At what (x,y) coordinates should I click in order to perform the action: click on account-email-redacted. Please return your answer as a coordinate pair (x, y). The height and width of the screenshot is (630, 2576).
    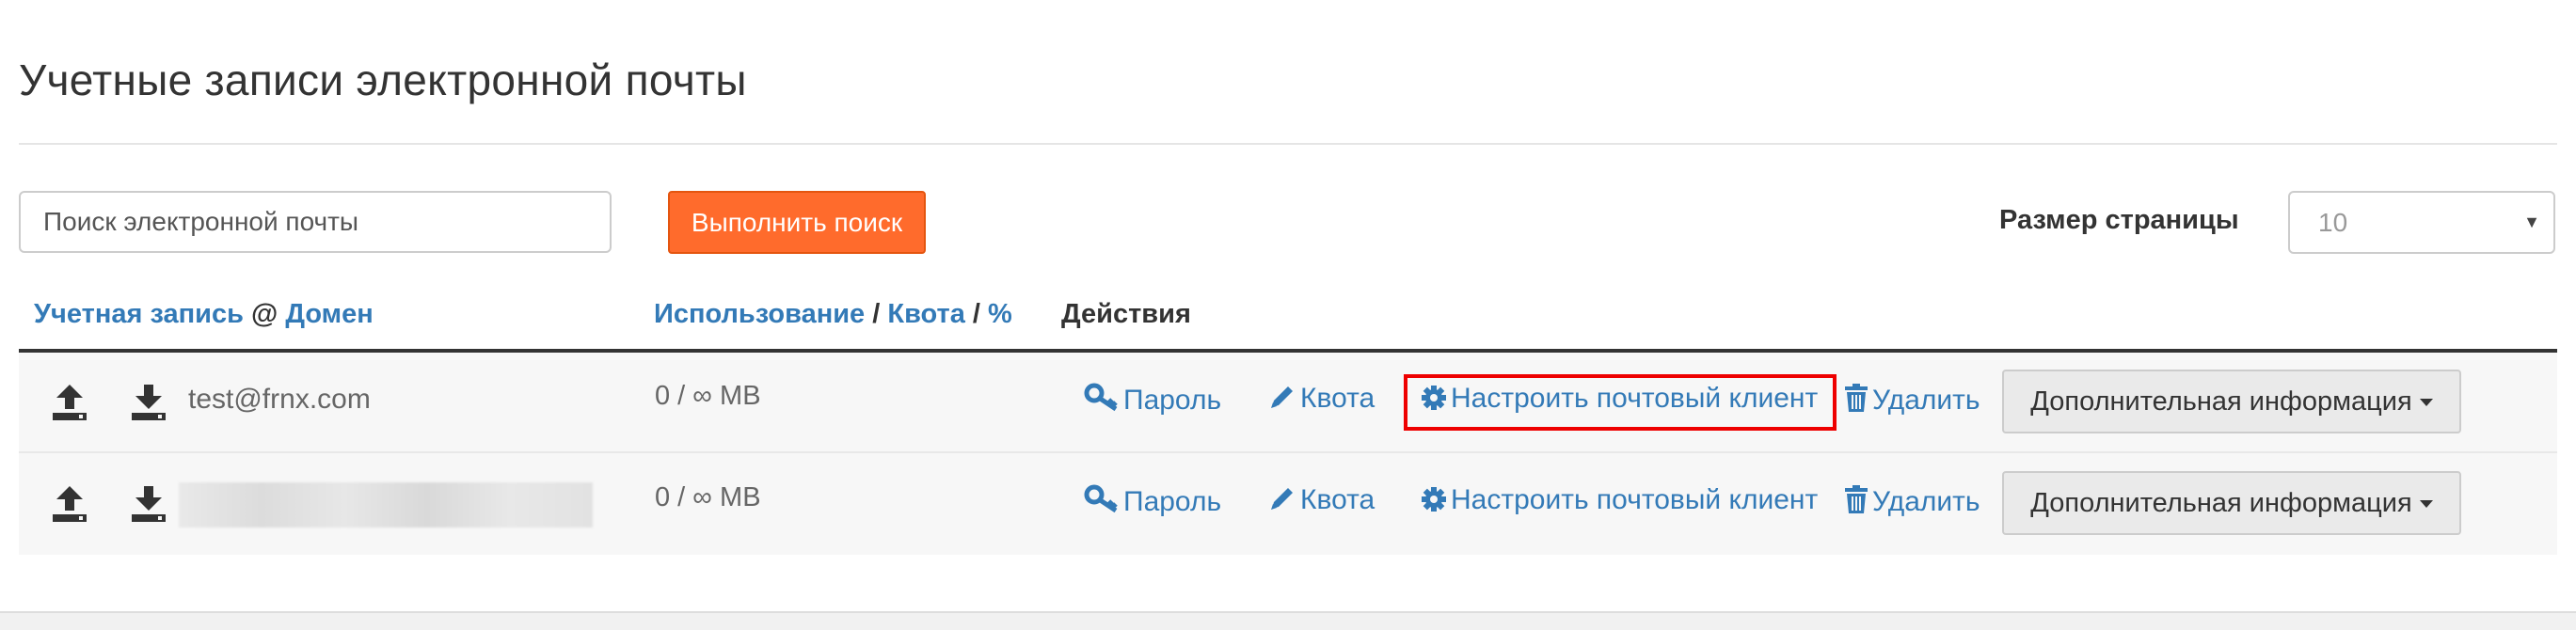
    Looking at the image, I should click on (386, 505).